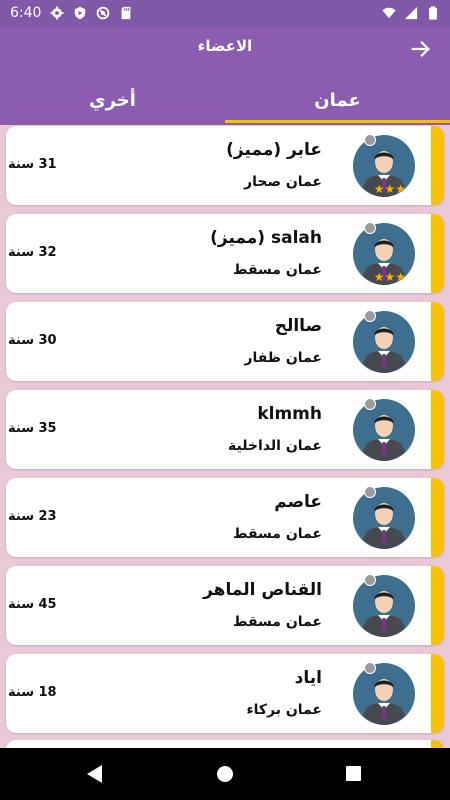 The image size is (450, 800). I want to click on member-name: عابر (مميز), so click(274, 150).